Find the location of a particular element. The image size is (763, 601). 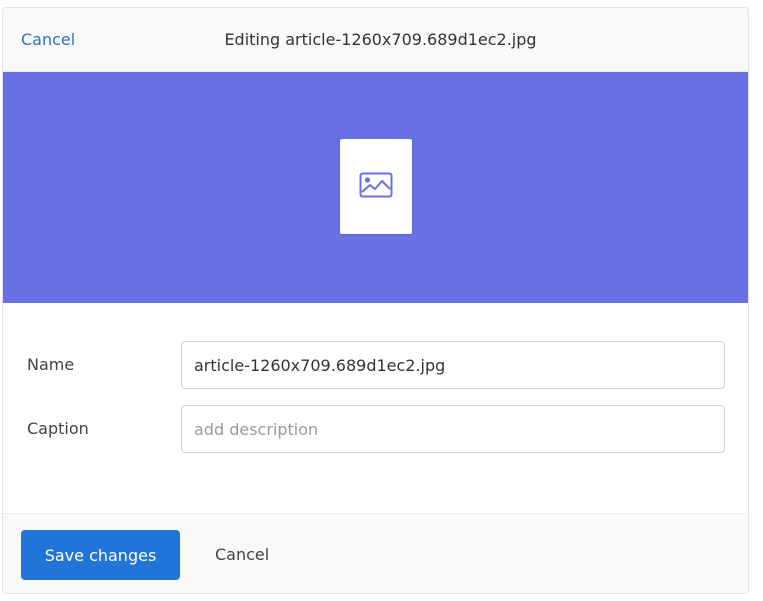

dialog-title: Editing article-1260x709.689d1ec2.jpg is located at coordinates (380, 39).